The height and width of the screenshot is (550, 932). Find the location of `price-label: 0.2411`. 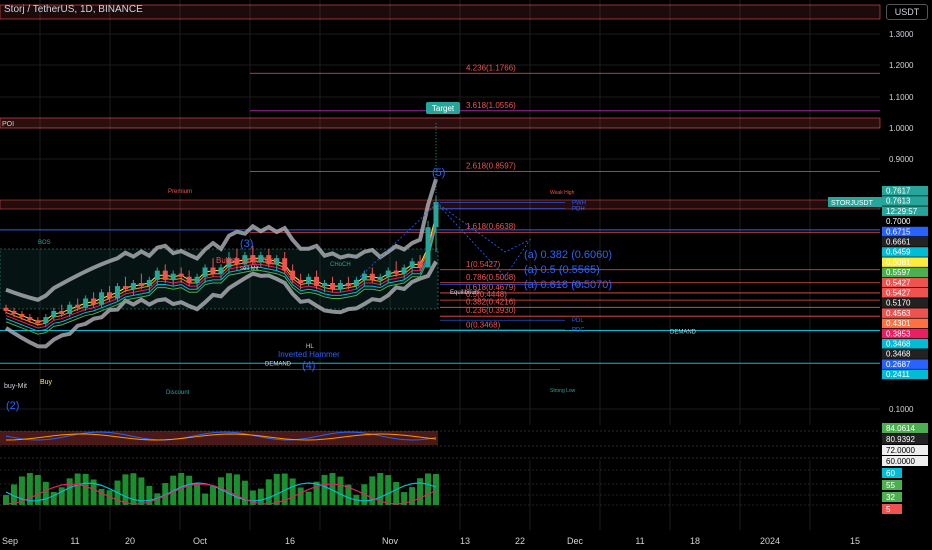

price-label: 0.2411 is located at coordinates (898, 374).